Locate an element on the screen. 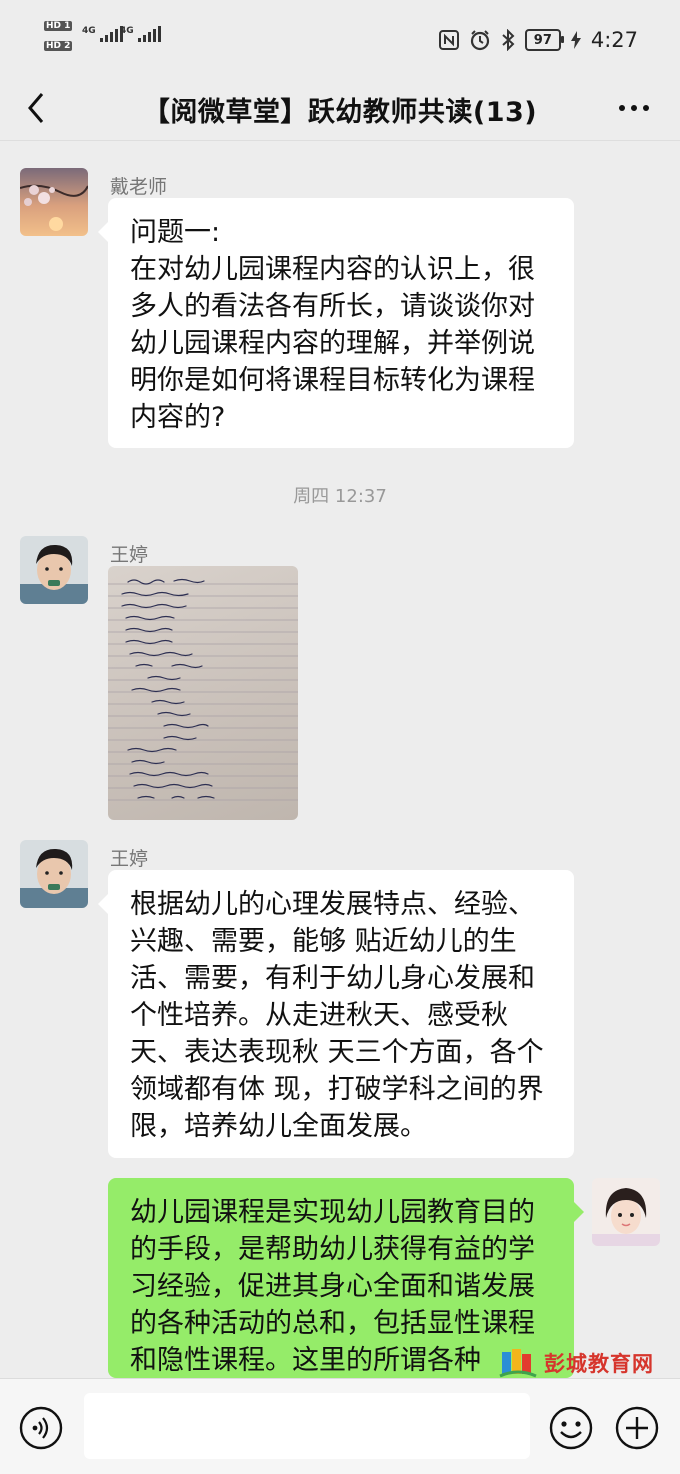 This screenshot has width=680, height=1474. hd1-indicator: HD 1 is located at coordinates (58, 26).